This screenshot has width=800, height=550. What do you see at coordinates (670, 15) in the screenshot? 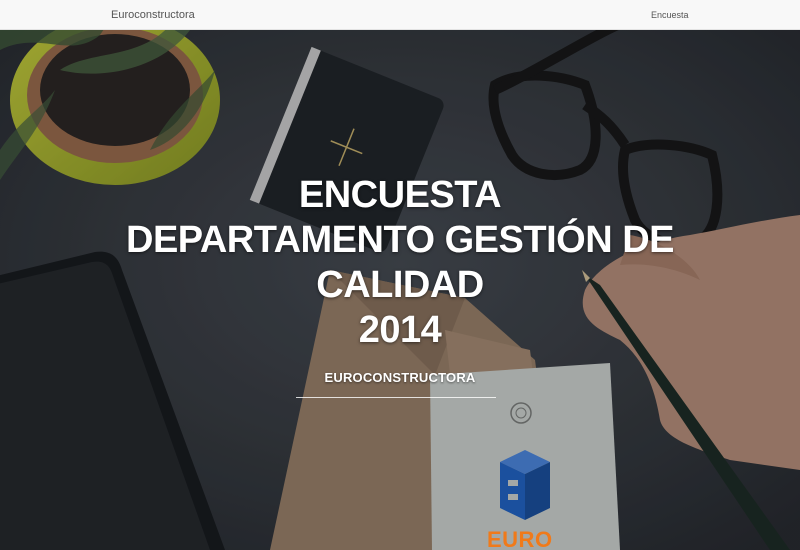
I see `nav-link-encuesta: Encuesta` at bounding box center [670, 15].